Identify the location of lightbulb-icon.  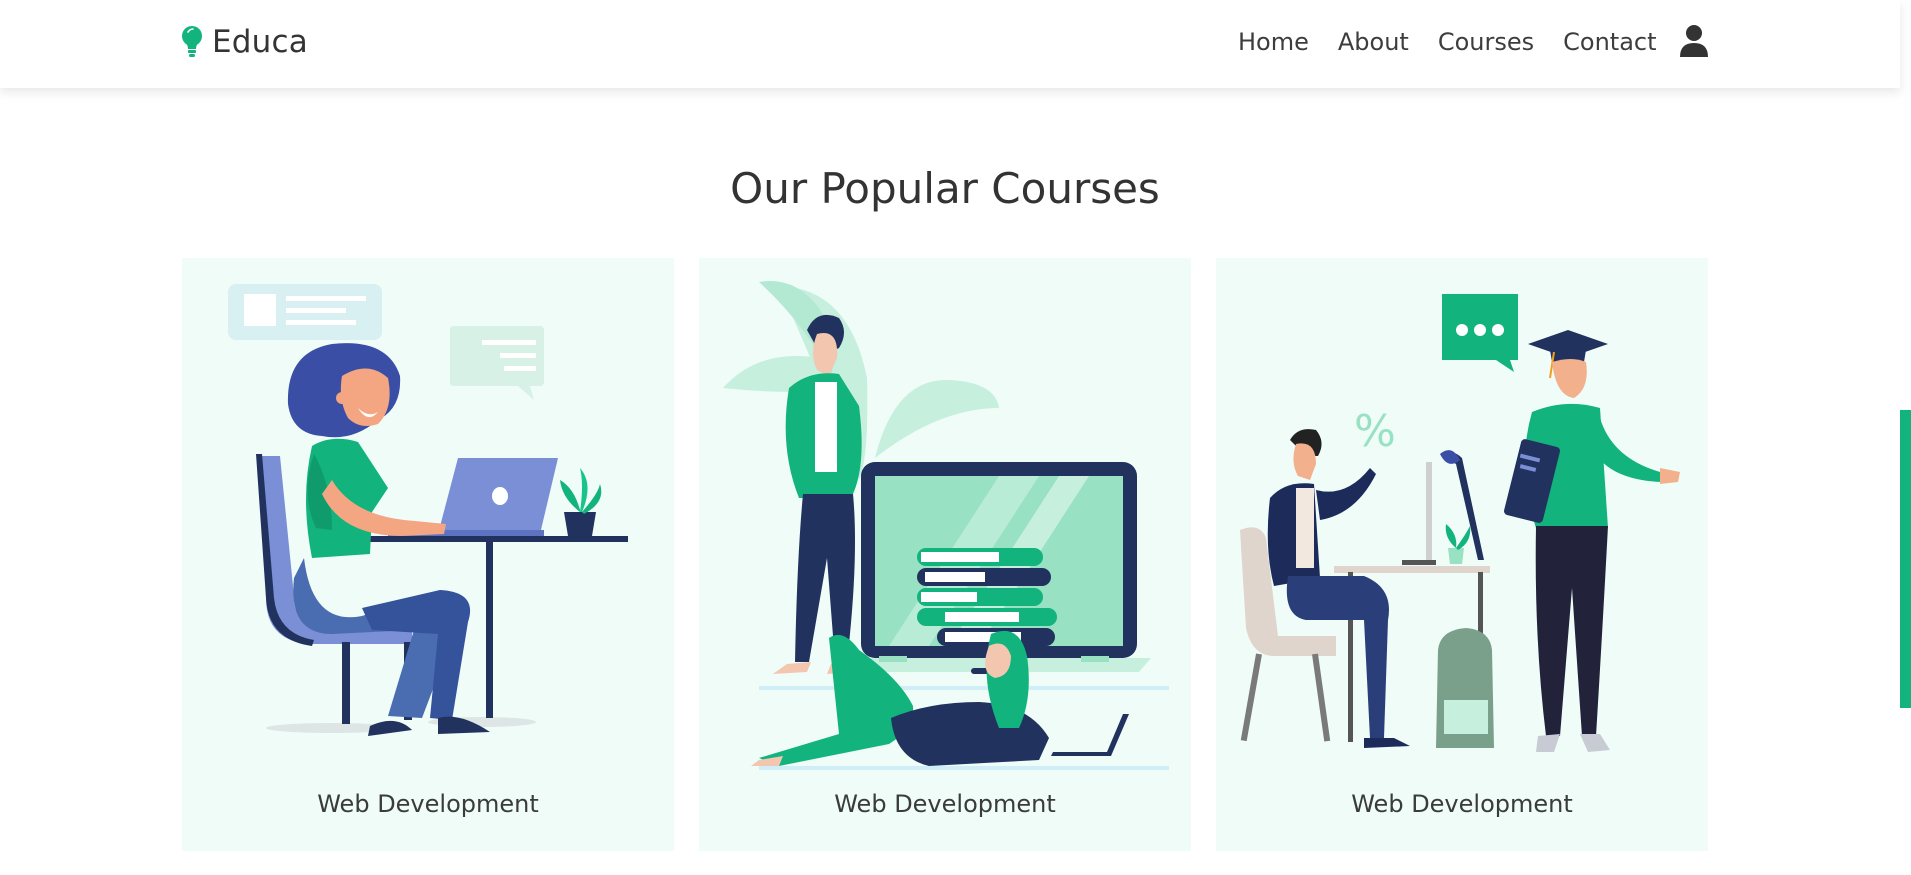
(192, 41).